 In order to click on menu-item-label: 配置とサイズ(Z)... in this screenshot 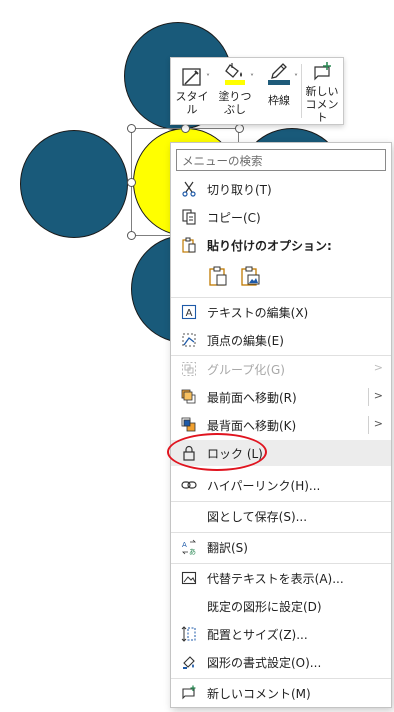, I will do `click(257, 634)`.